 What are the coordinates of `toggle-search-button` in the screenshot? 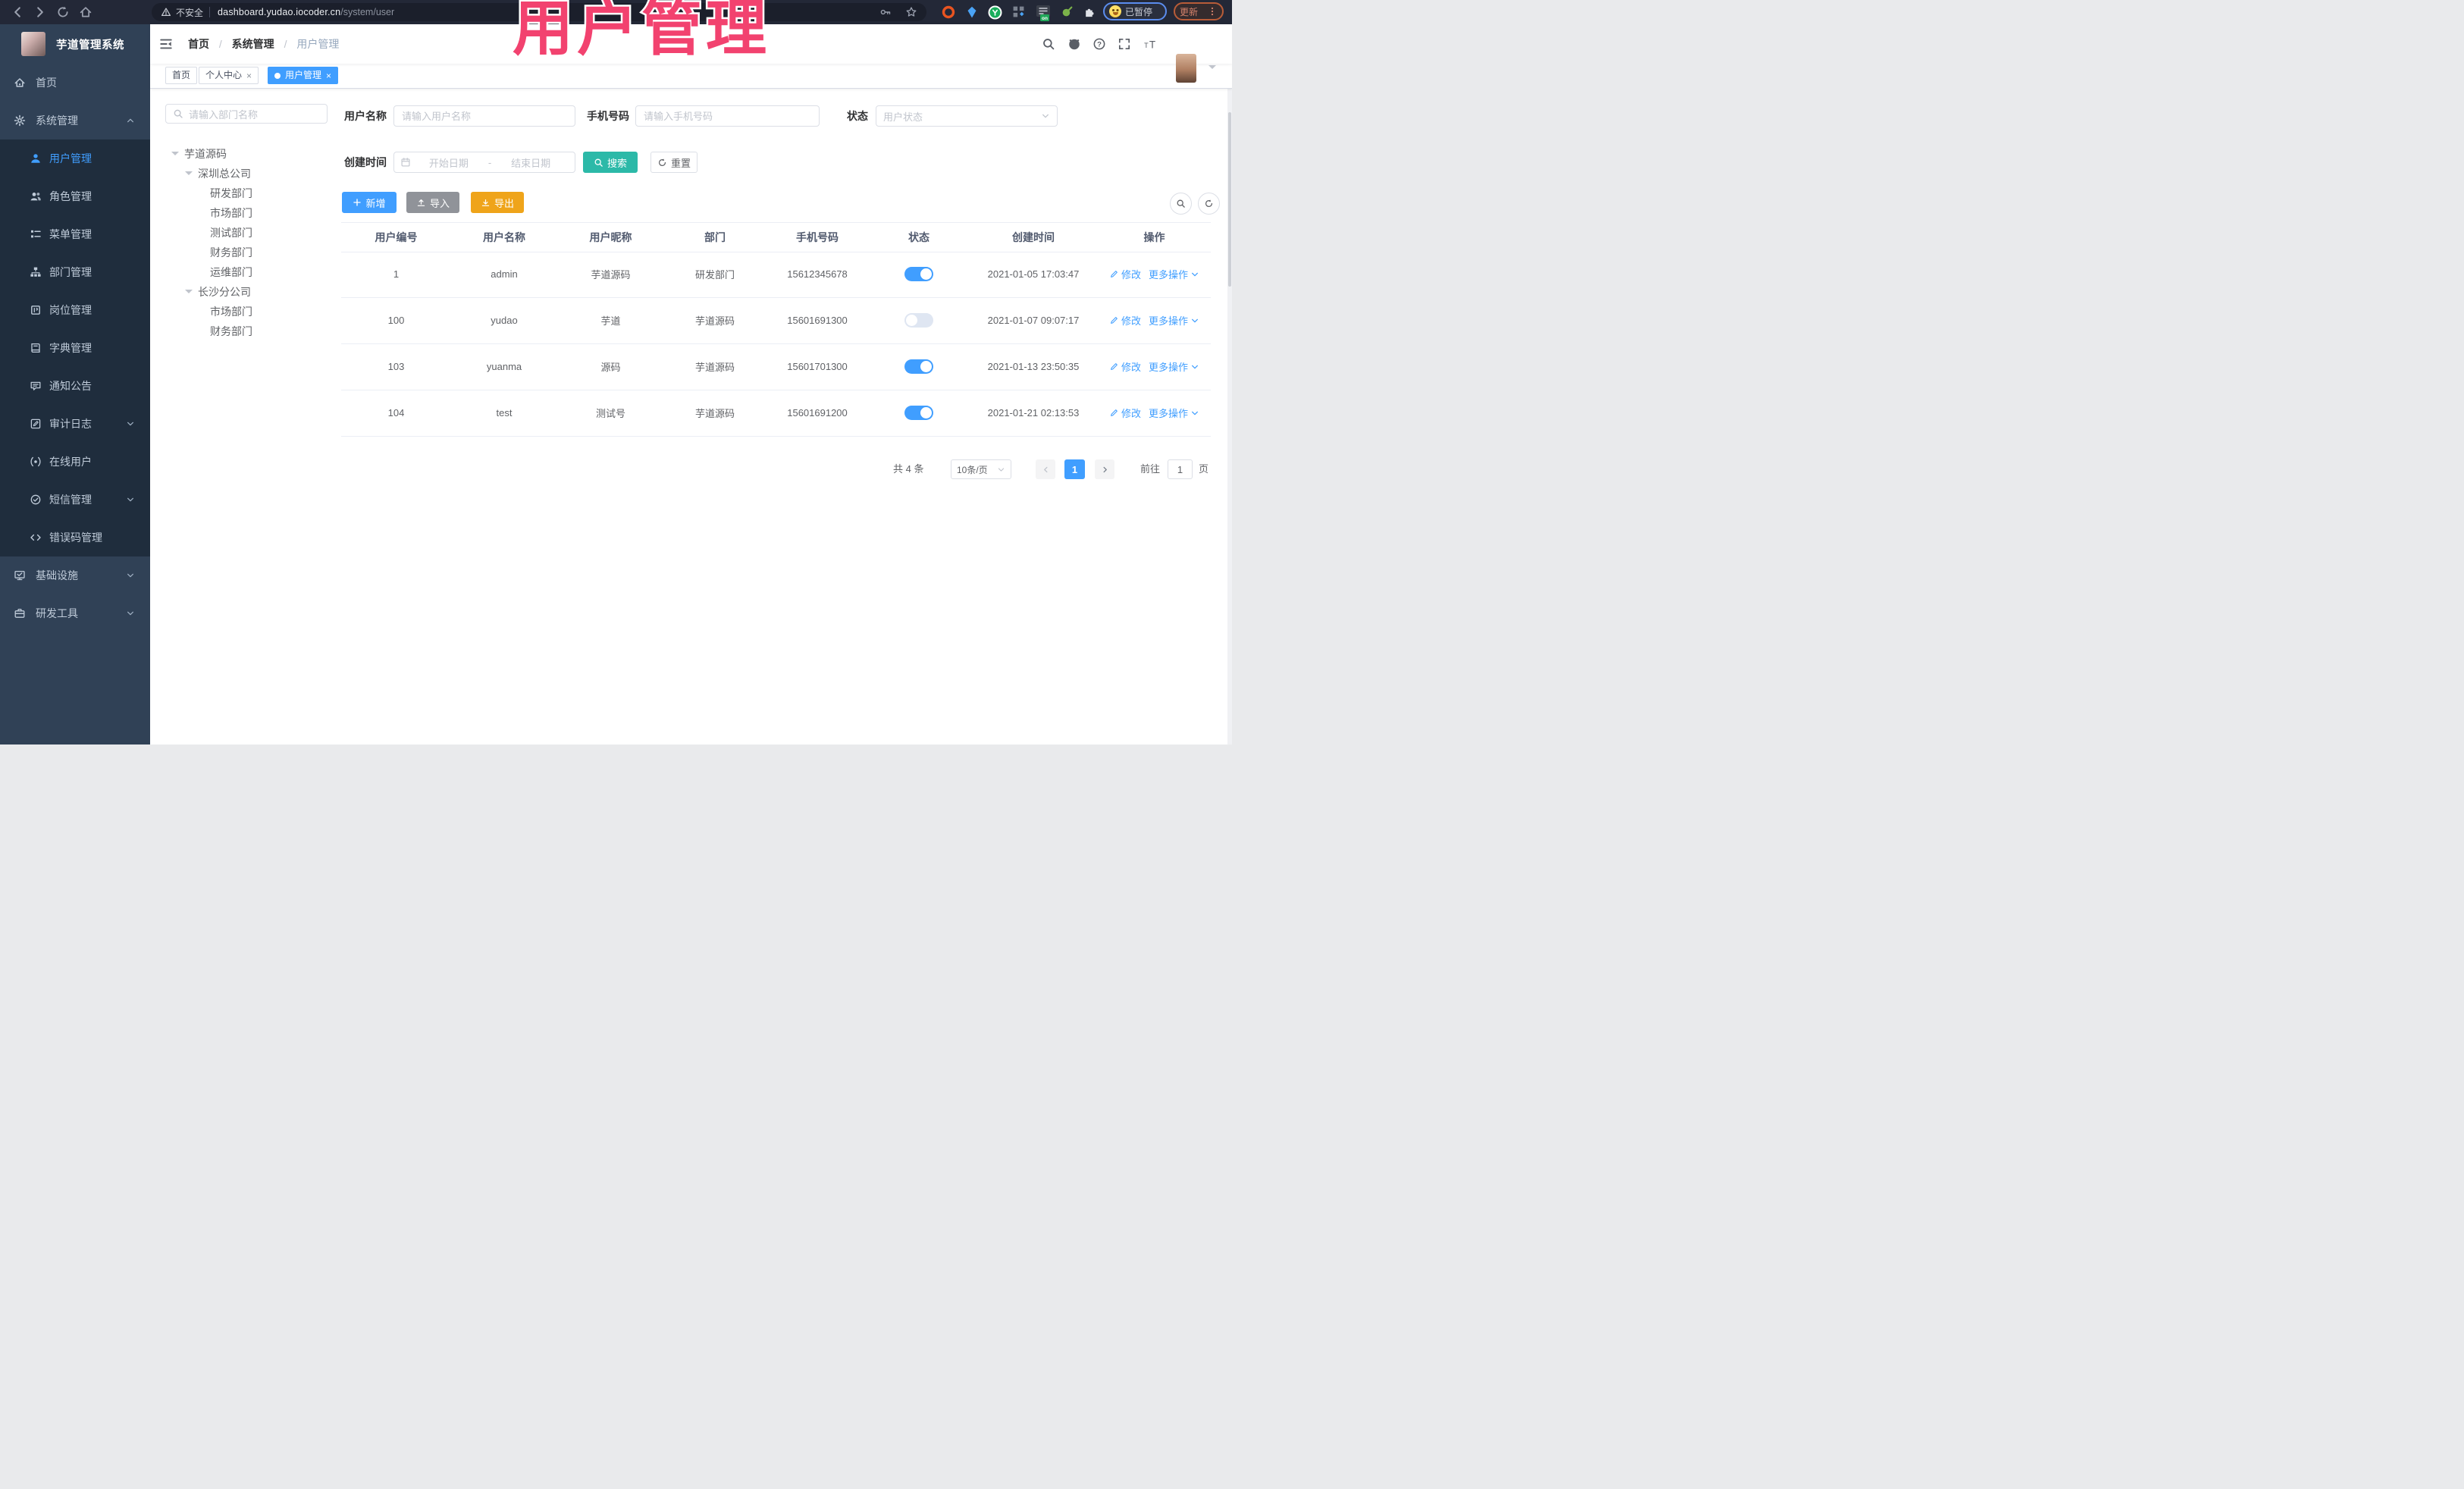 It's located at (1181, 204).